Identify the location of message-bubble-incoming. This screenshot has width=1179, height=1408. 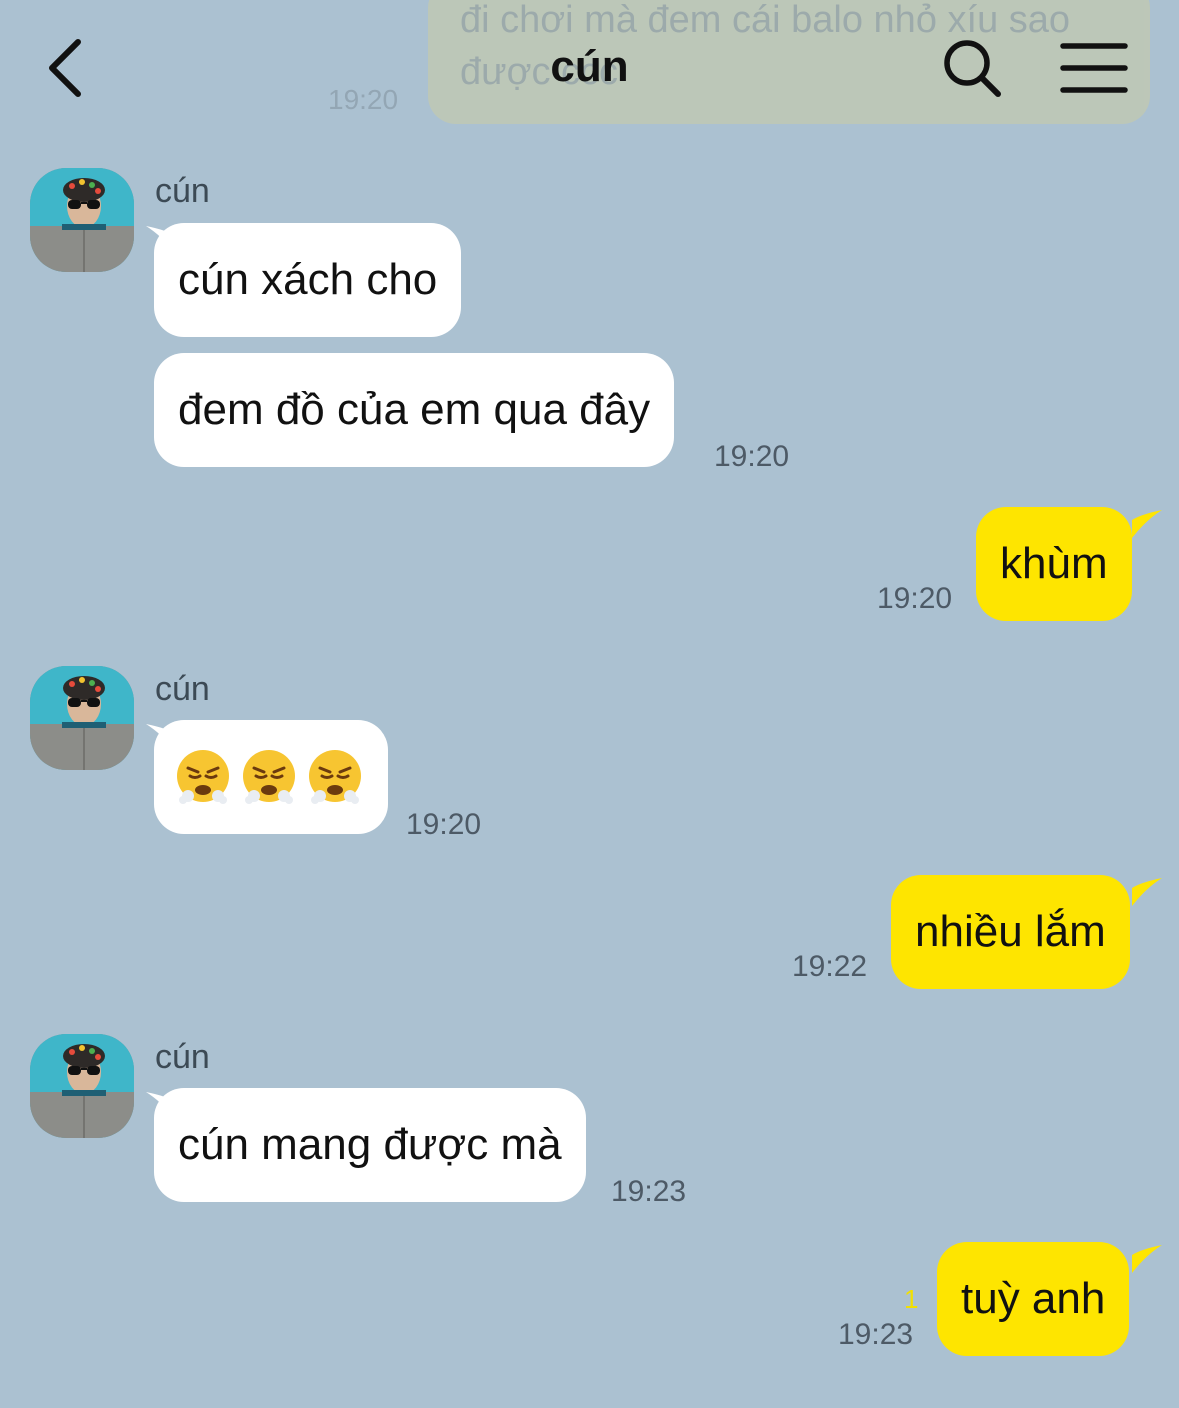
(271, 777).